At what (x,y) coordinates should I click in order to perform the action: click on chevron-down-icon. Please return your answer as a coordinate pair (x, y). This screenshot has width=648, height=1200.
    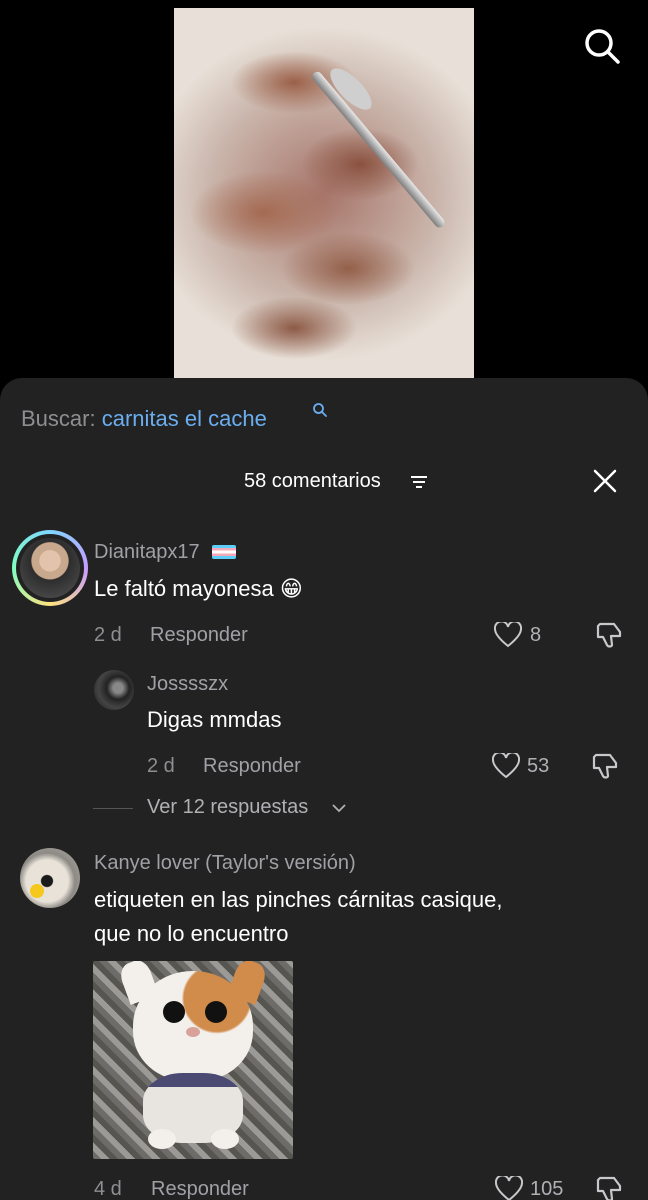
    Looking at the image, I should click on (339, 808).